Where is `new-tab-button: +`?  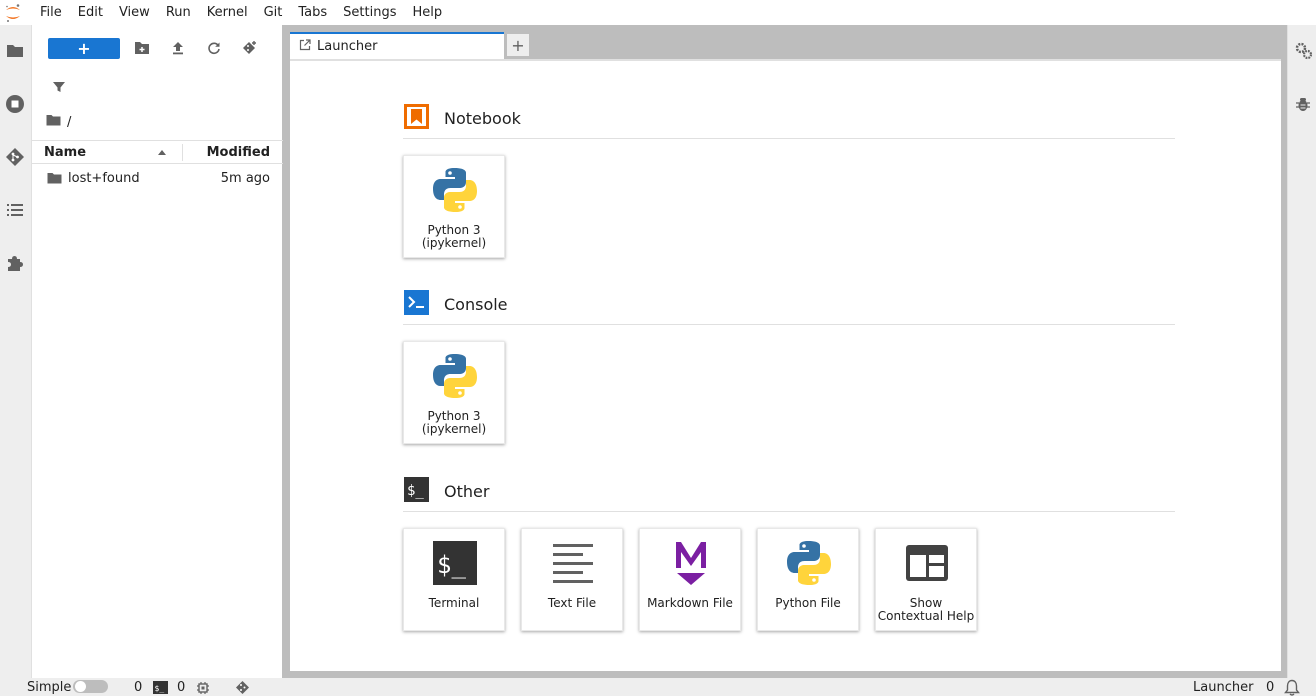
new-tab-button: + is located at coordinates (518, 45).